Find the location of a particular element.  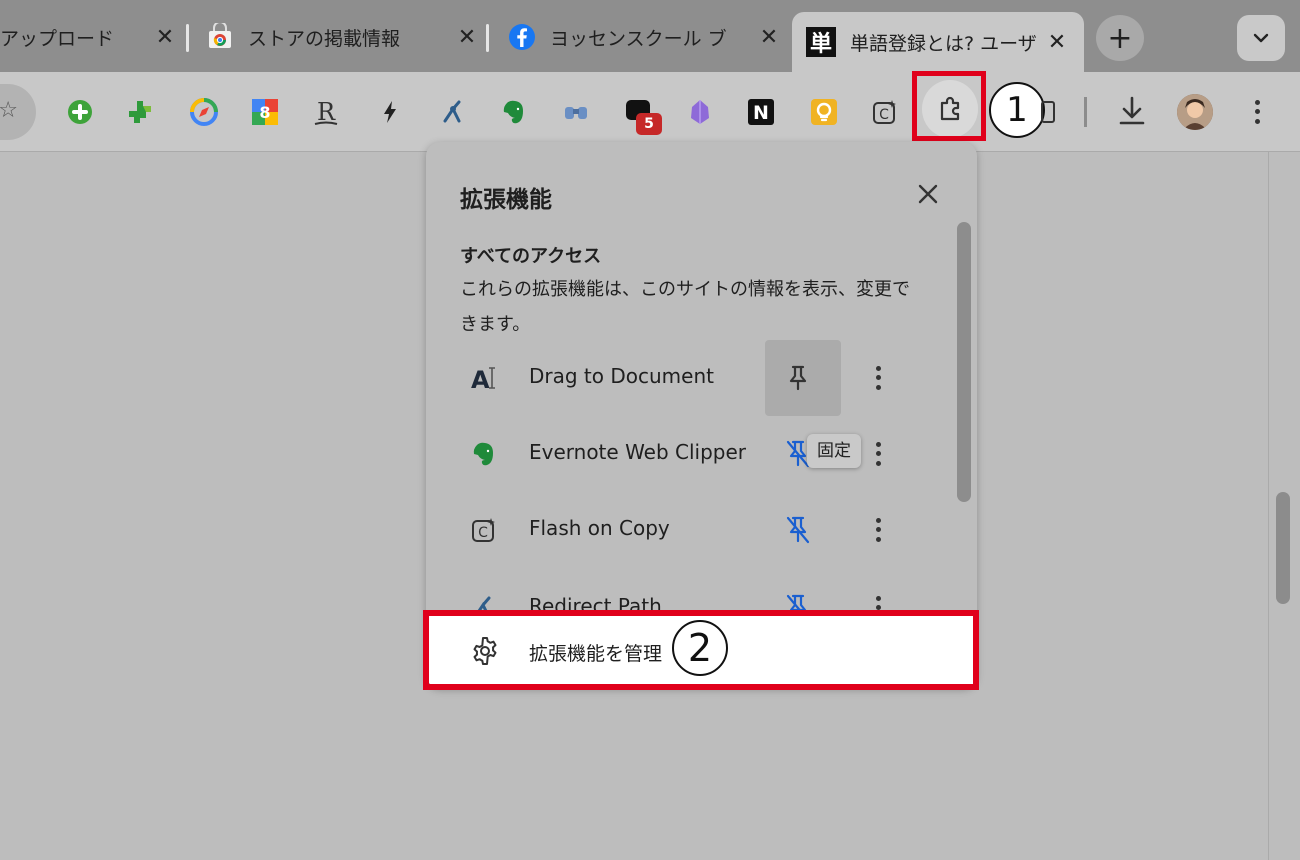

extension-lightbulb-icon is located at coordinates (824, 112).